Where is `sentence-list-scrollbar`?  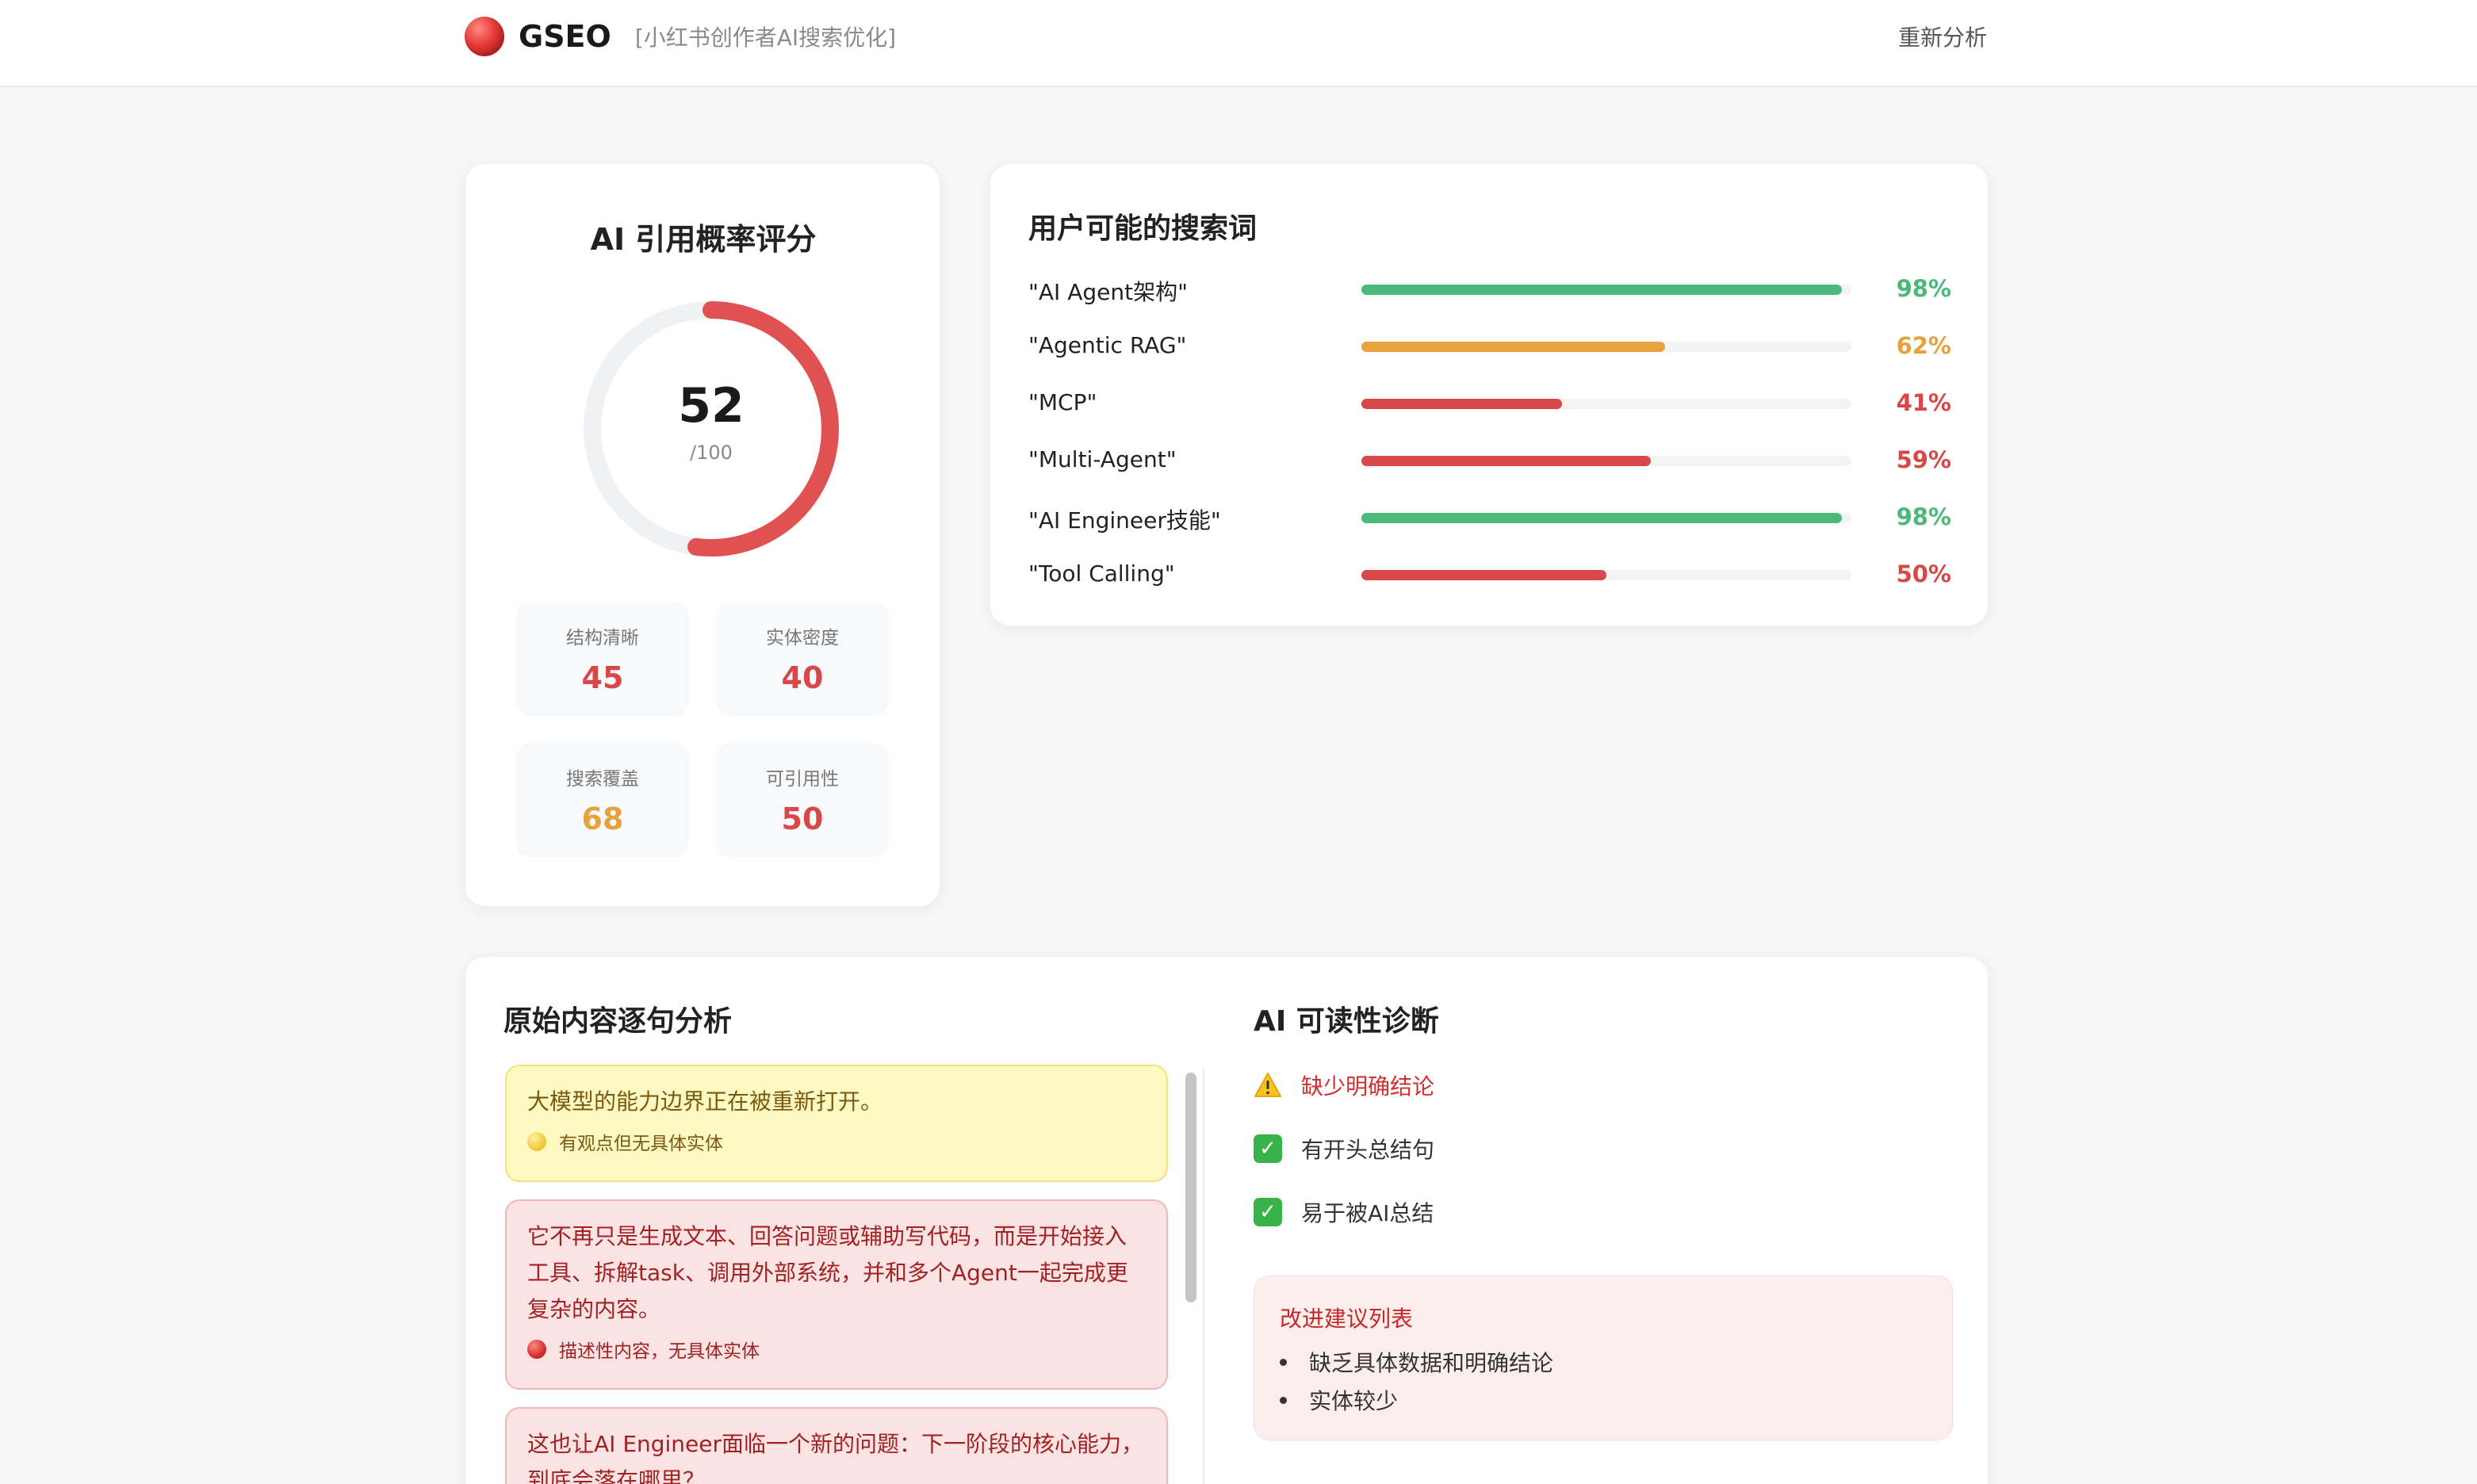
sentence-list-scrollbar is located at coordinates (1193, 1276).